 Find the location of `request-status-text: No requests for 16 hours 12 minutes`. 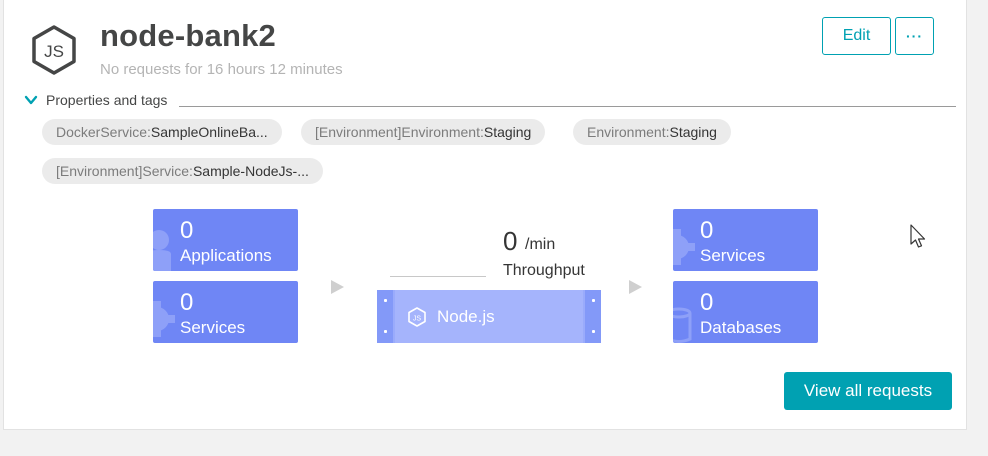

request-status-text: No requests for 16 hours 12 minutes is located at coordinates (221, 69).